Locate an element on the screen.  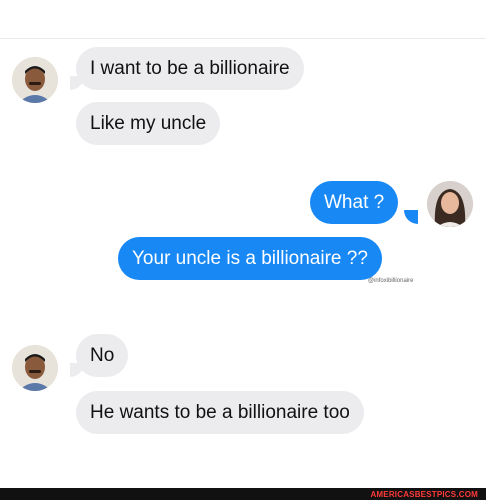
message-bubble-received: No is located at coordinates (102, 355).